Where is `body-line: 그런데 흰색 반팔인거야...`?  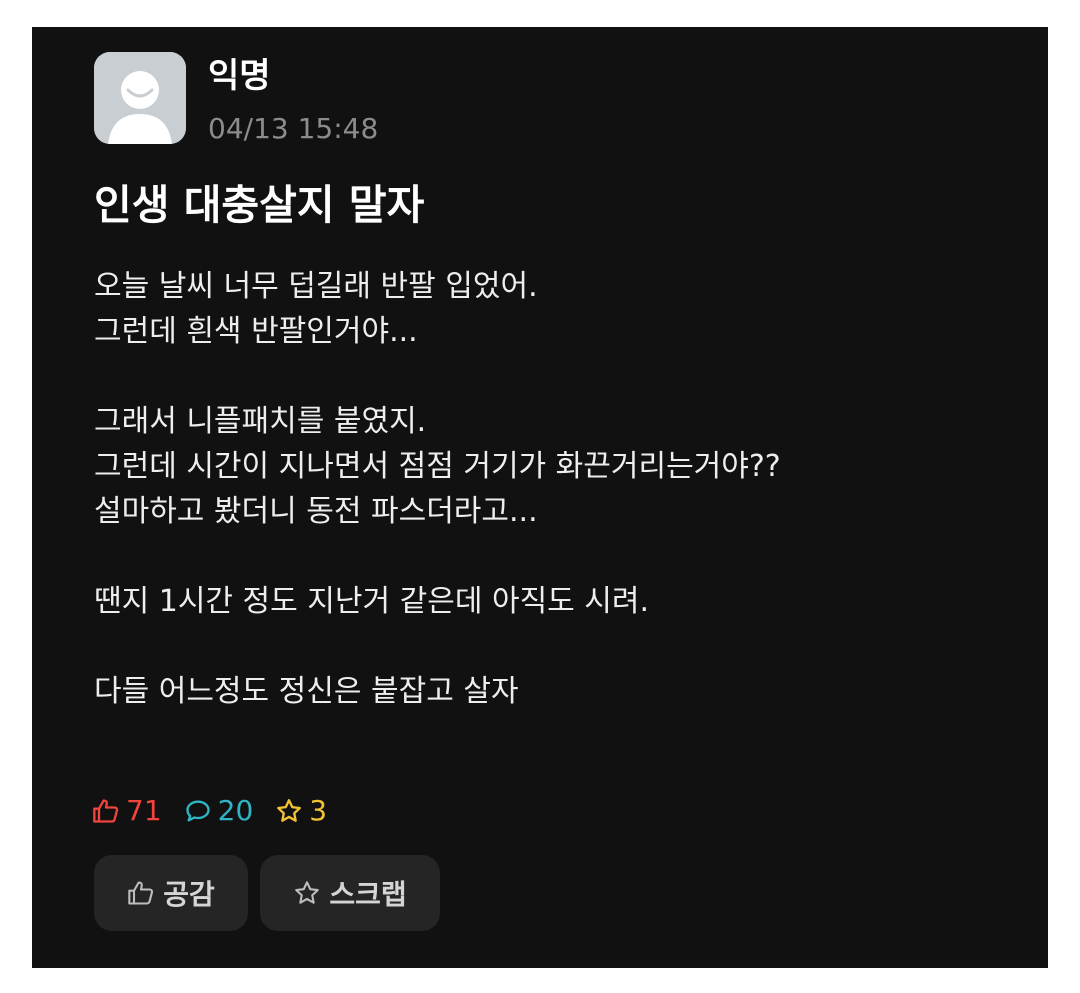
body-line: 그런데 흰색 반팔인거야... is located at coordinates (256, 331).